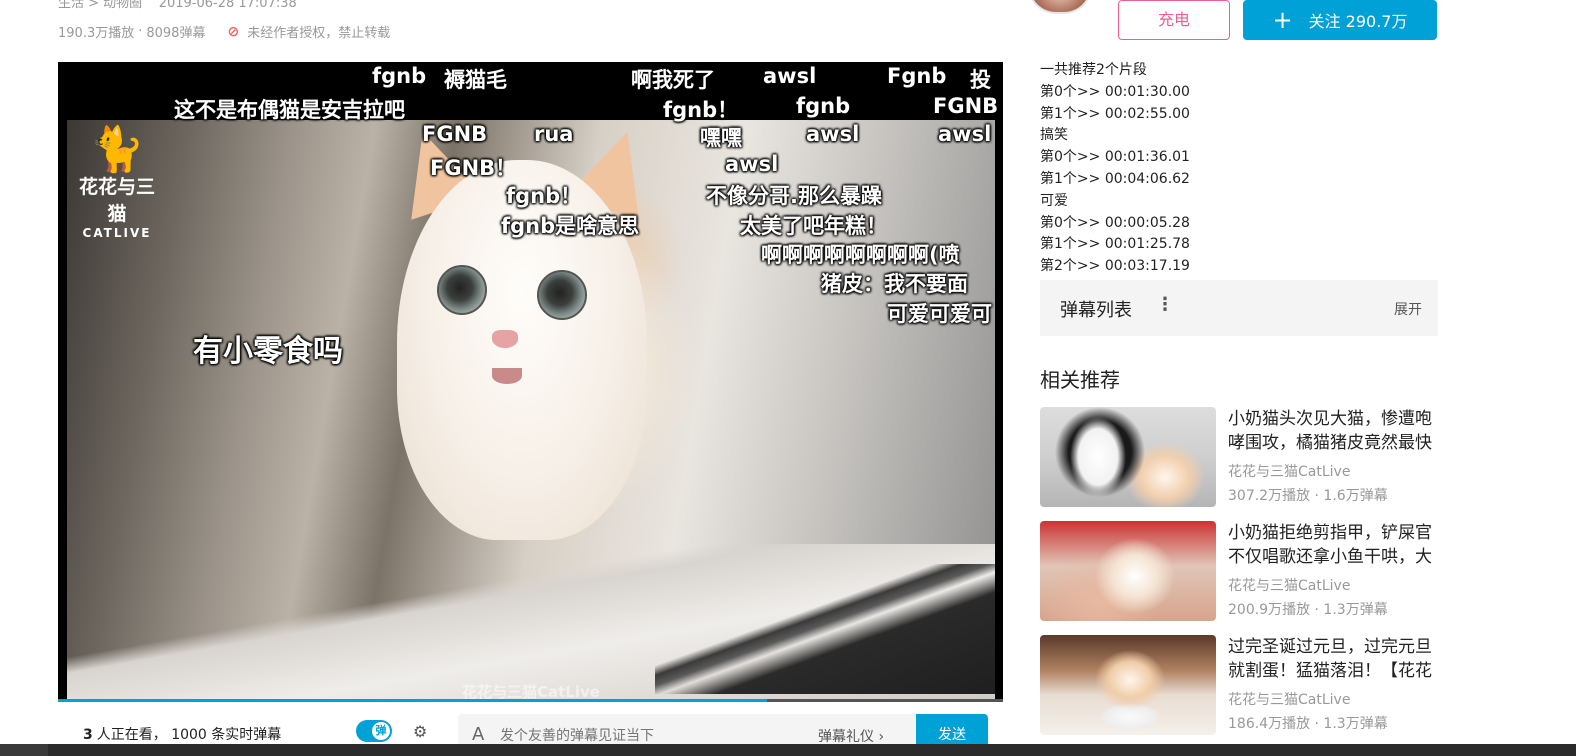  What do you see at coordinates (794, 196) in the screenshot?
I see `danmaku-item: 不像分哥.那么暴躁` at bounding box center [794, 196].